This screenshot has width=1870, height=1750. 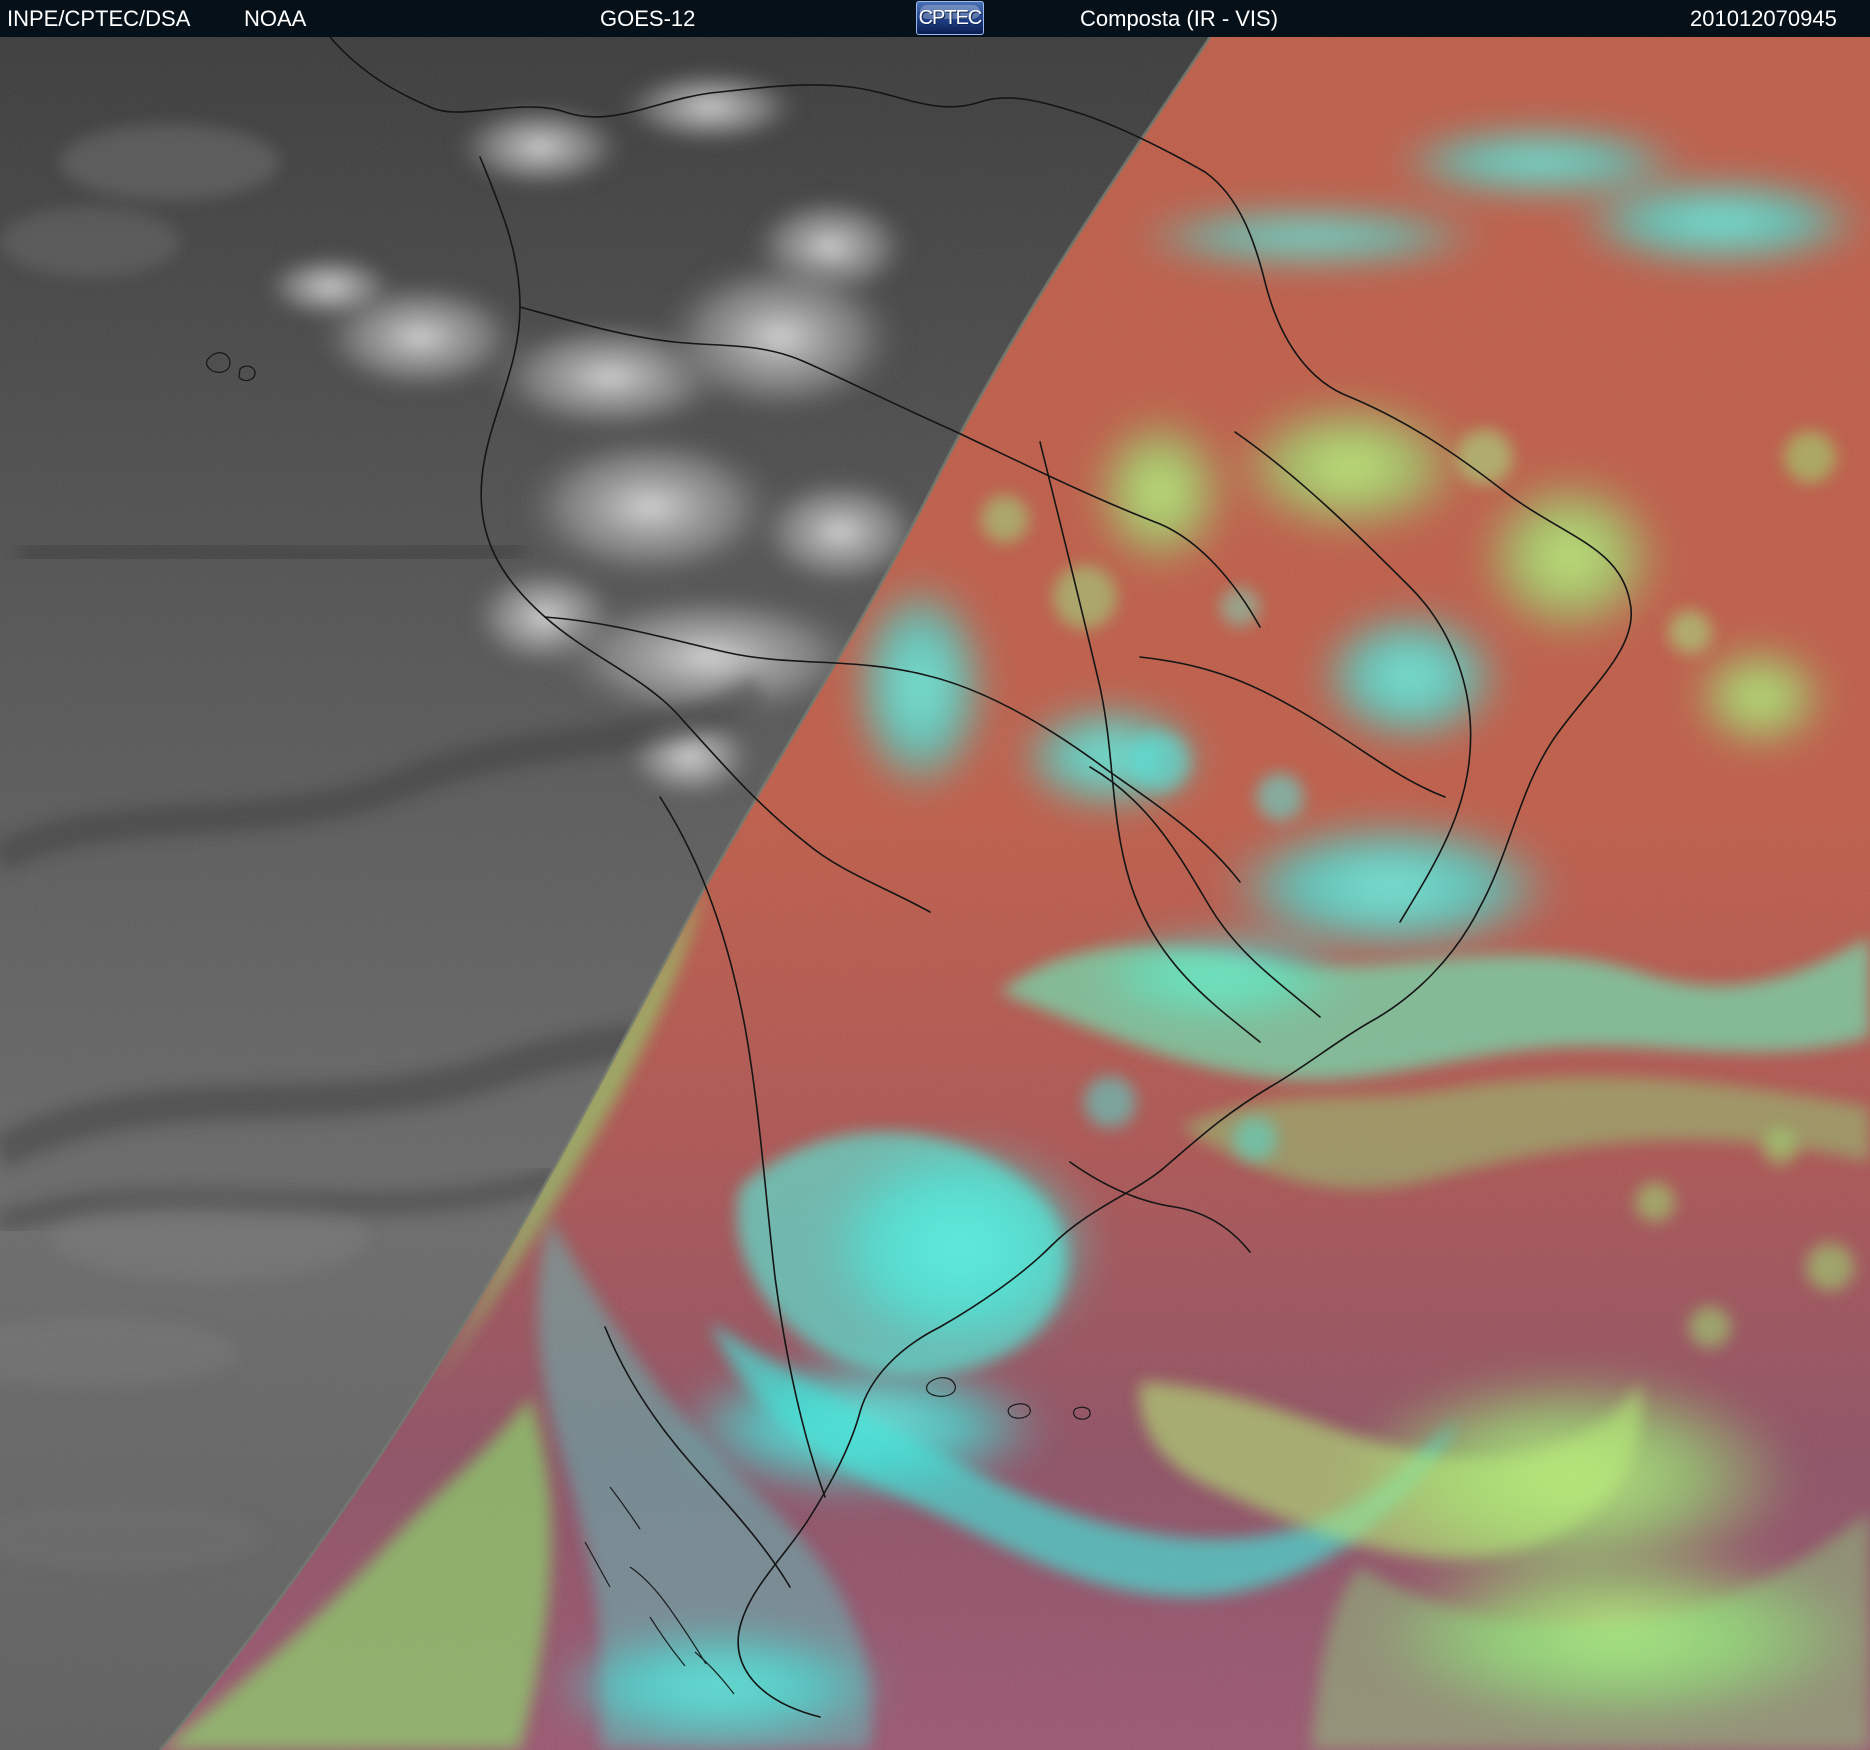 I want to click on cptec-logo: CPTEC, so click(x=950, y=18).